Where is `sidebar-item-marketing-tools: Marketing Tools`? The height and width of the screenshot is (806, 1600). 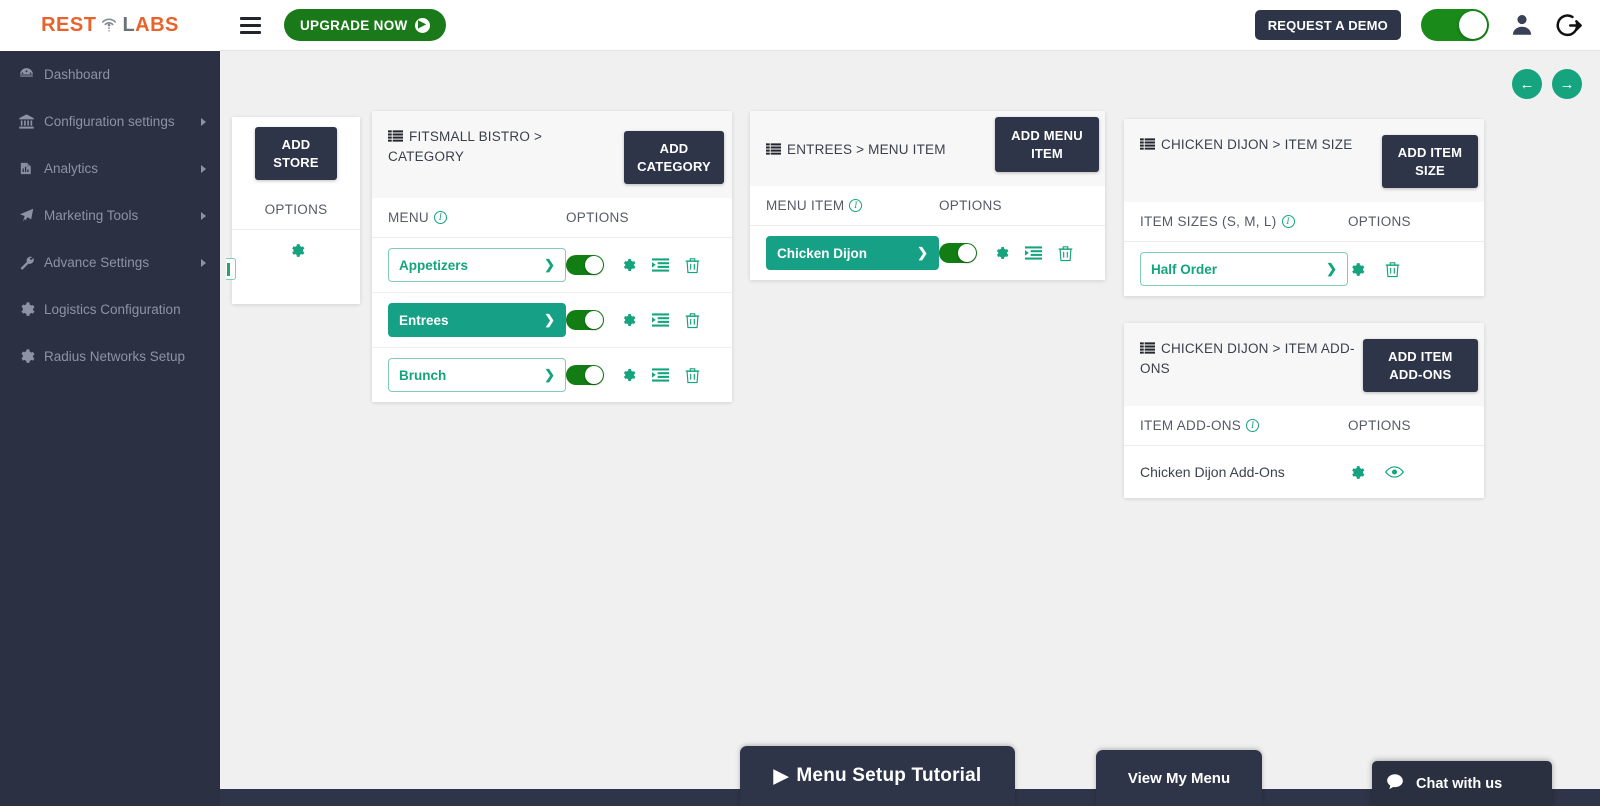
sidebar-item-marketing-tools: Marketing Tools is located at coordinates (110, 215).